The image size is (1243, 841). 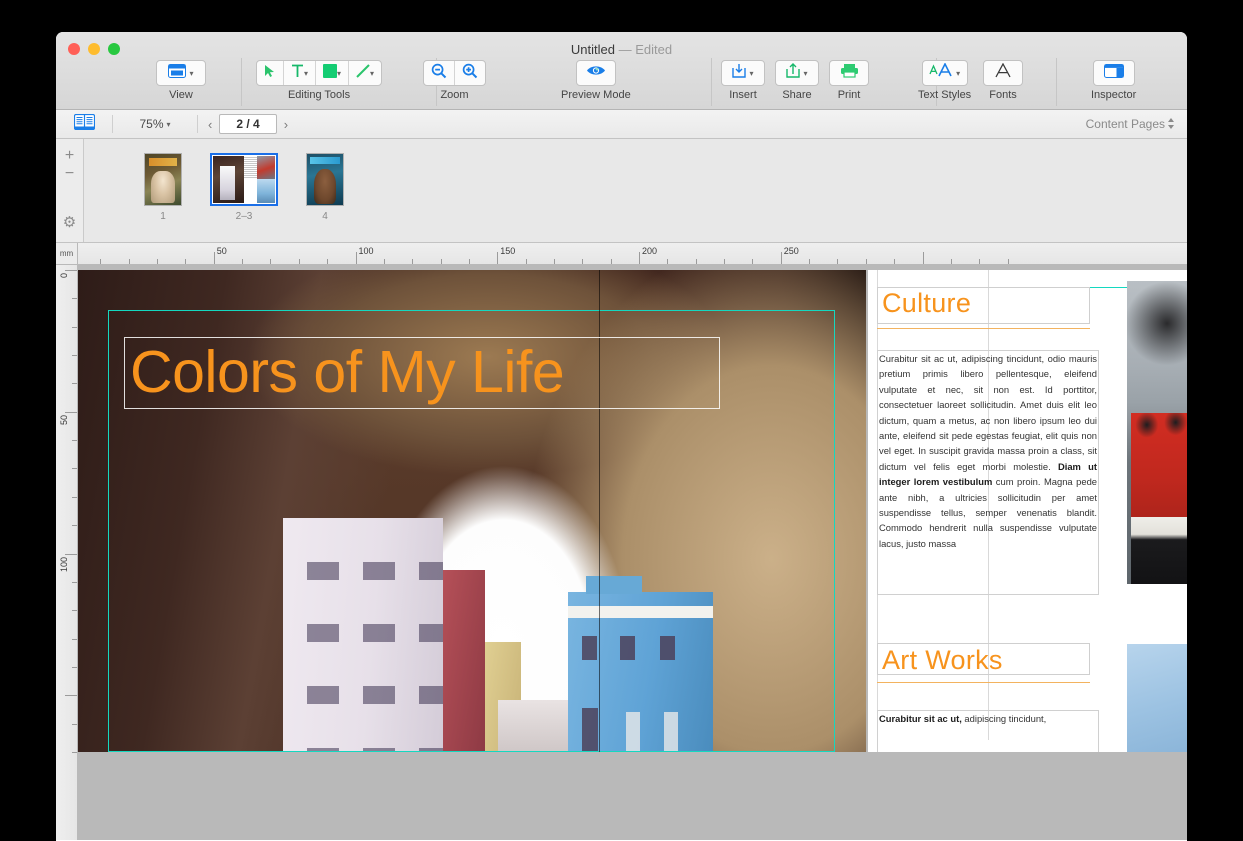 What do you see at coordinates (508, 251) in the screenshot?
I see `ruler-label: 150` at bounding box center [508, 251].